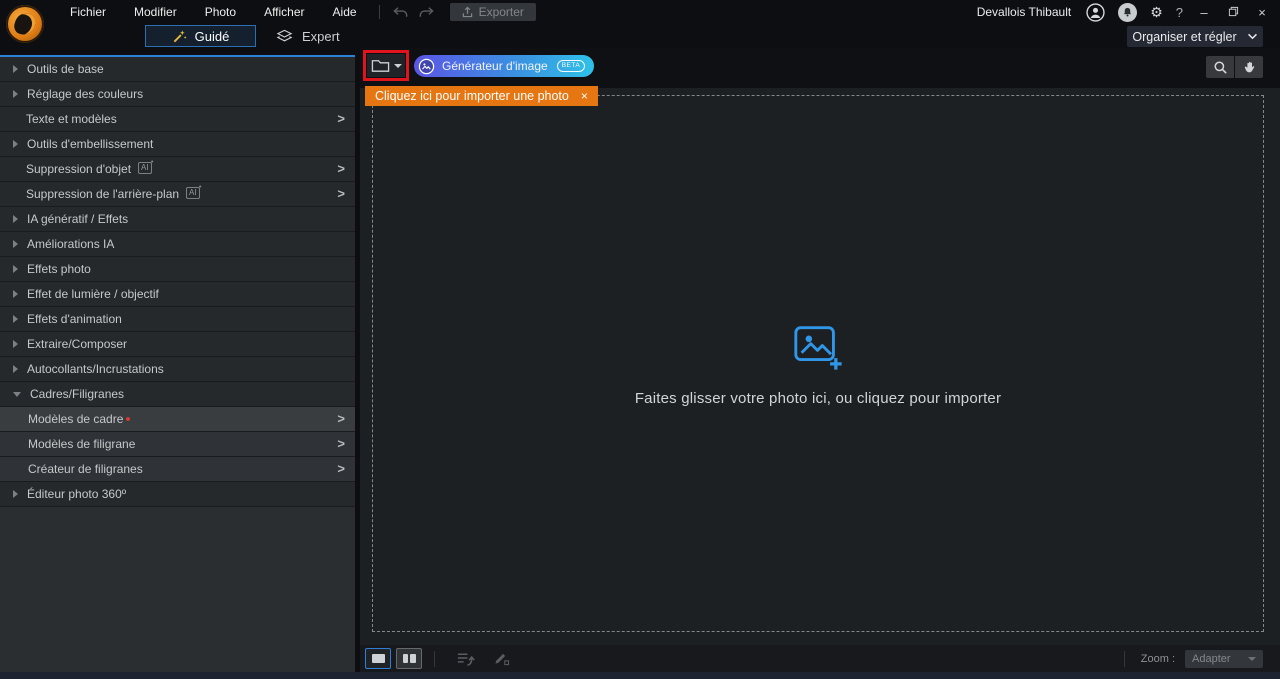 The height and width of the screenshot is (679, 1280). Describe the element at coordinates (1095, 12) in the screenshot. I see `account-avatar-icon` at that location.